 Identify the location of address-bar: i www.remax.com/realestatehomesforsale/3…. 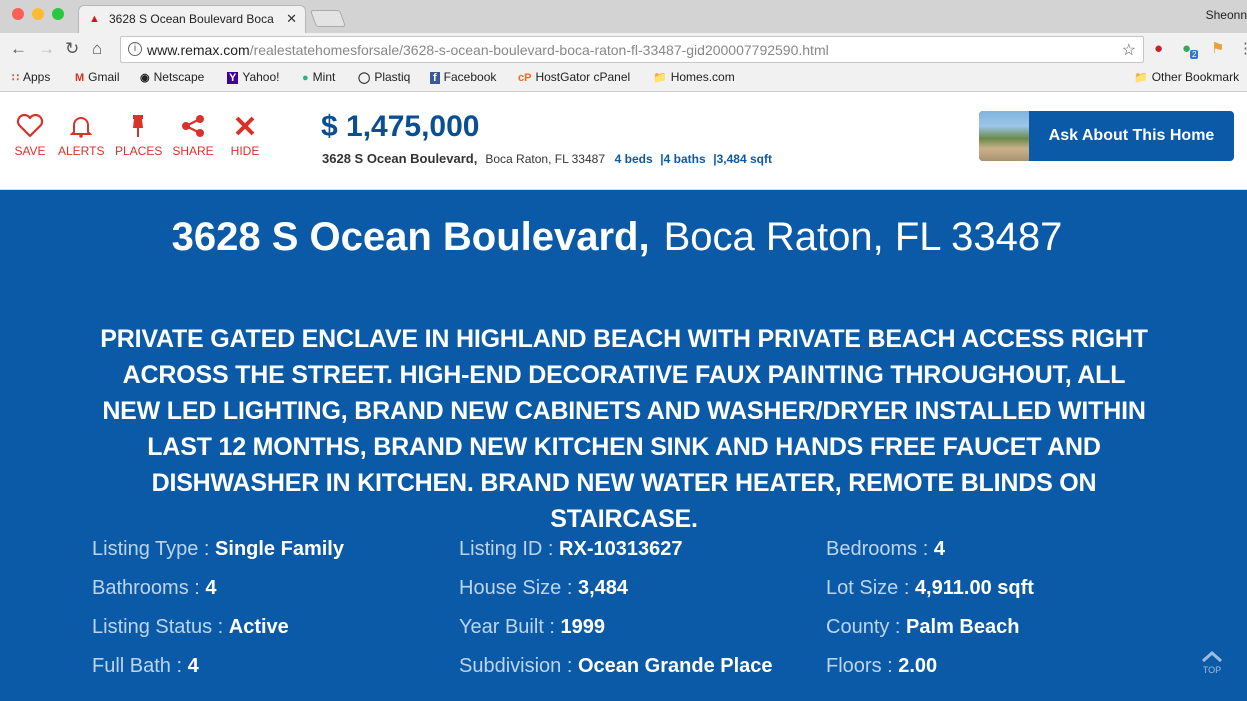
(632, 49).